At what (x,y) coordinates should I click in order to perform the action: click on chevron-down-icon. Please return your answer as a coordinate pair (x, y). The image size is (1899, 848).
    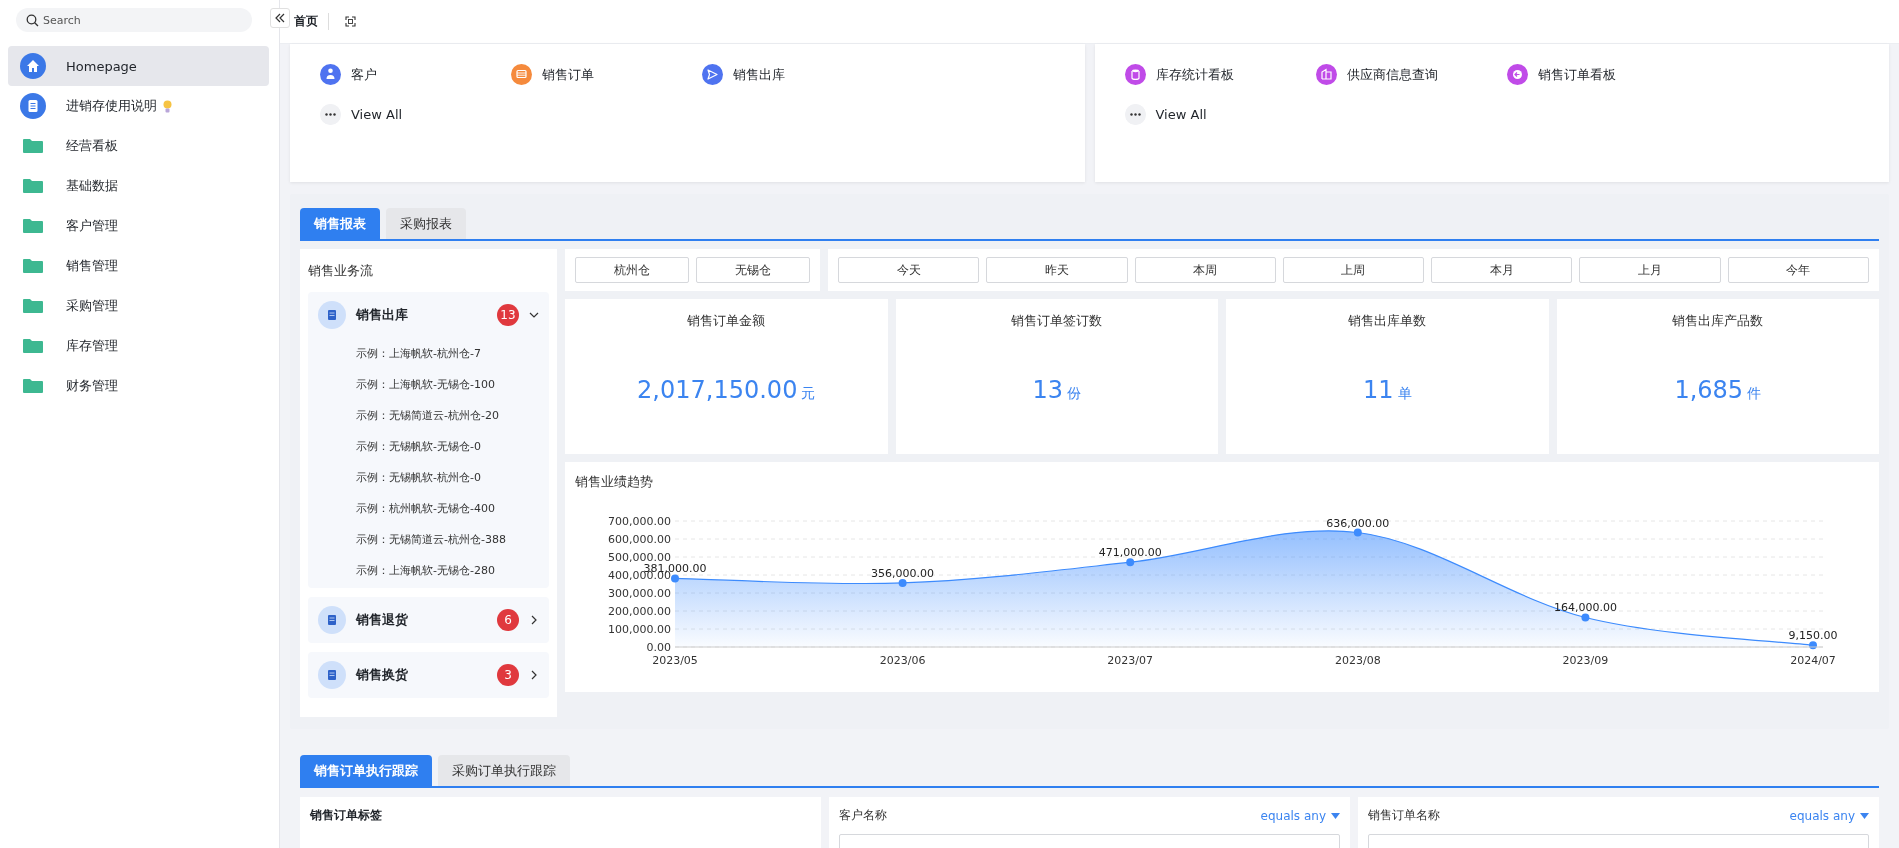
    Looking at the image, I should click on (534, 315).